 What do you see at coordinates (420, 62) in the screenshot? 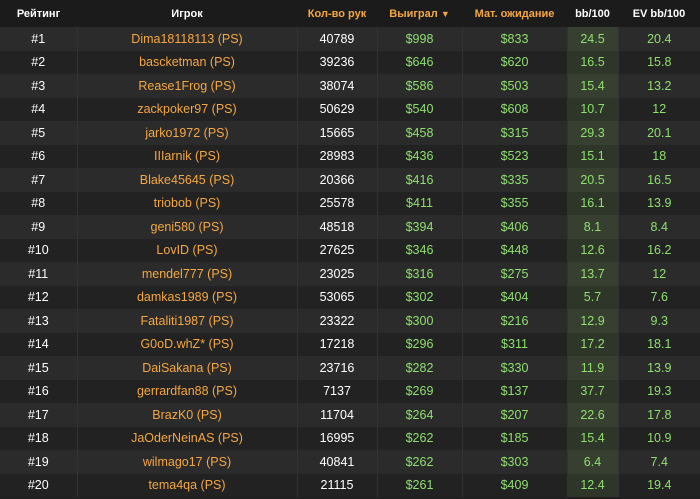
I see `won-cell: $646` at bounding box center [420, 62].